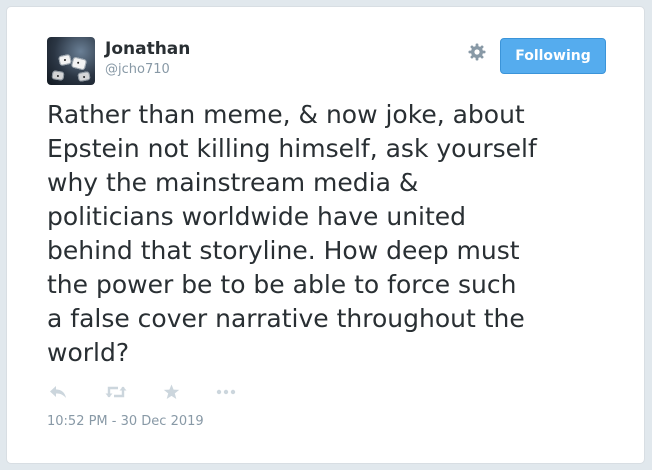  What do you see at coordinates (226, 392) in the screenshot?
I see `more-icon` at bounding box center [226, 392].